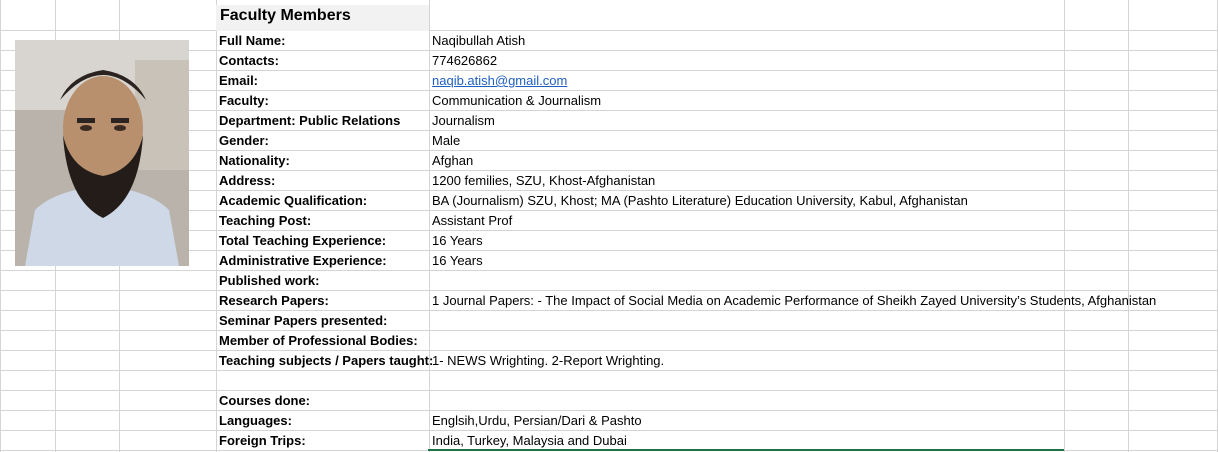 The height and width of the screenshot is (452, 1218). Describe the element at coordinates (543, 181) in the screenshot. I see `field-value: 1200 femilies, SZU, Khost-Afghanistan` at that location.